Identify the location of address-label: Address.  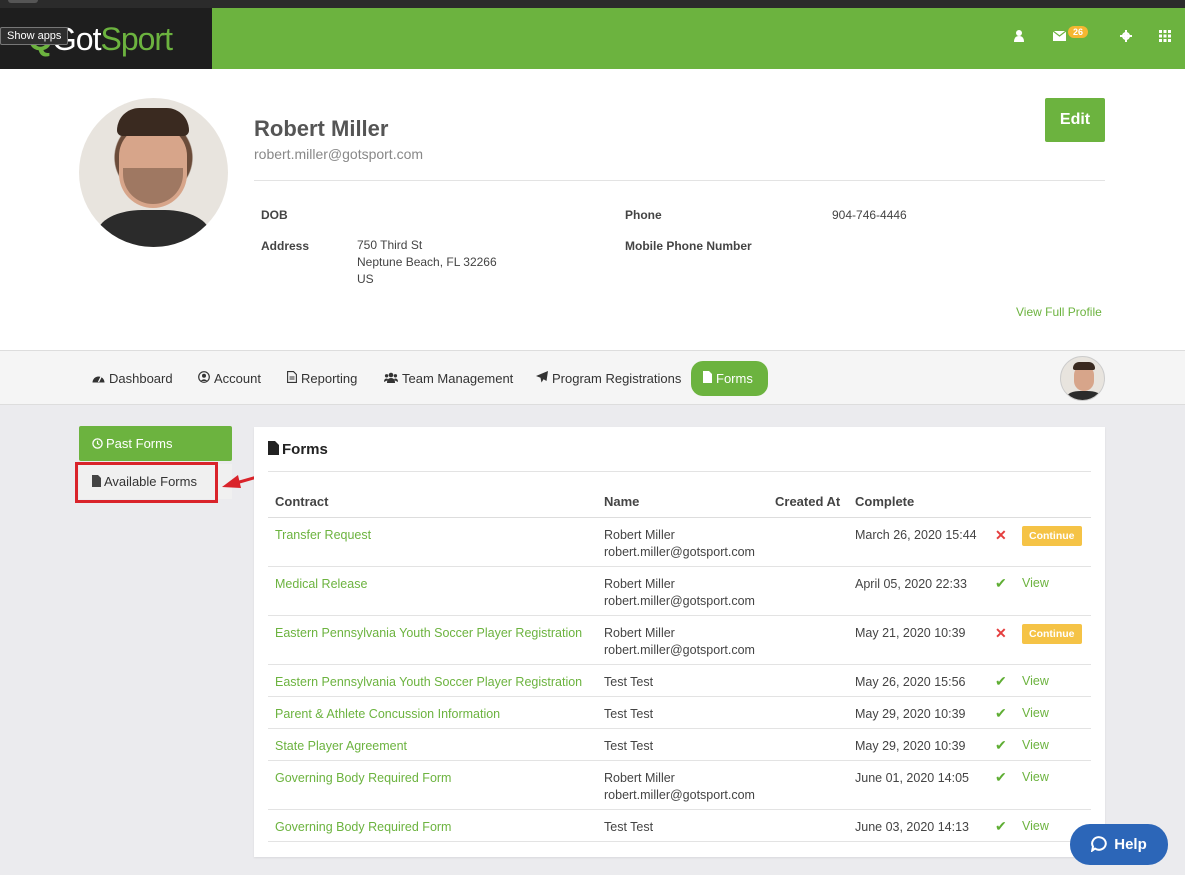
(285, 246).